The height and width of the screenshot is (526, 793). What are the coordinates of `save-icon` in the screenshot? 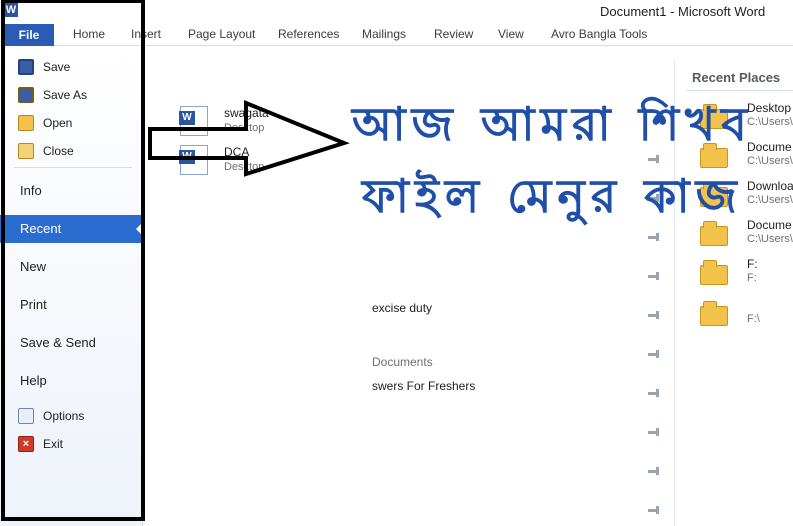 It's located at (26, 67).